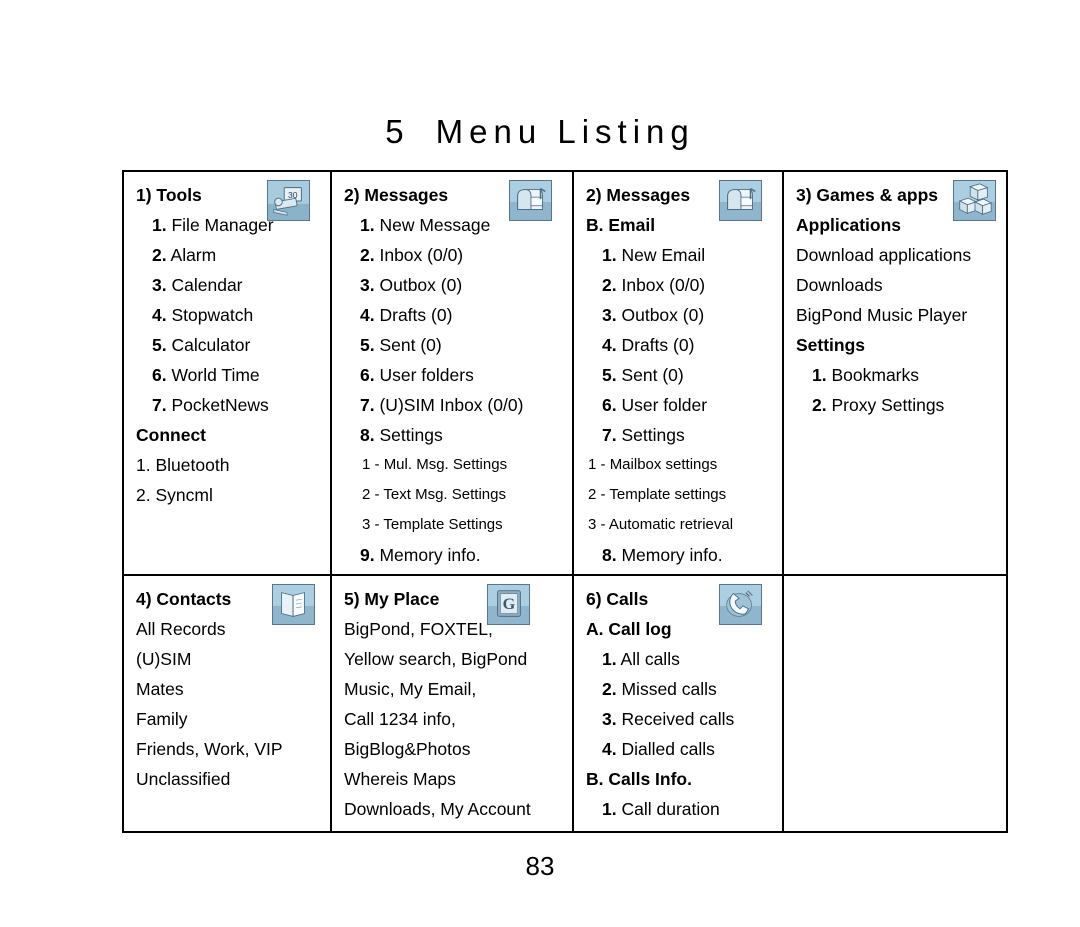  What do you see at coordinates (410, 689) in the screenshot?
I see `list-item: Music, My Email,` at bounding box center [410, 689].